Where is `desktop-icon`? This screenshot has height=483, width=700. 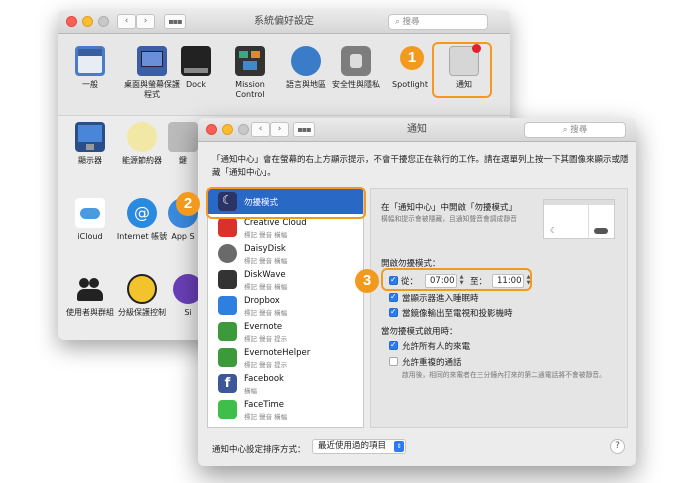
desktop-icon is located at coordinates (152, 61).